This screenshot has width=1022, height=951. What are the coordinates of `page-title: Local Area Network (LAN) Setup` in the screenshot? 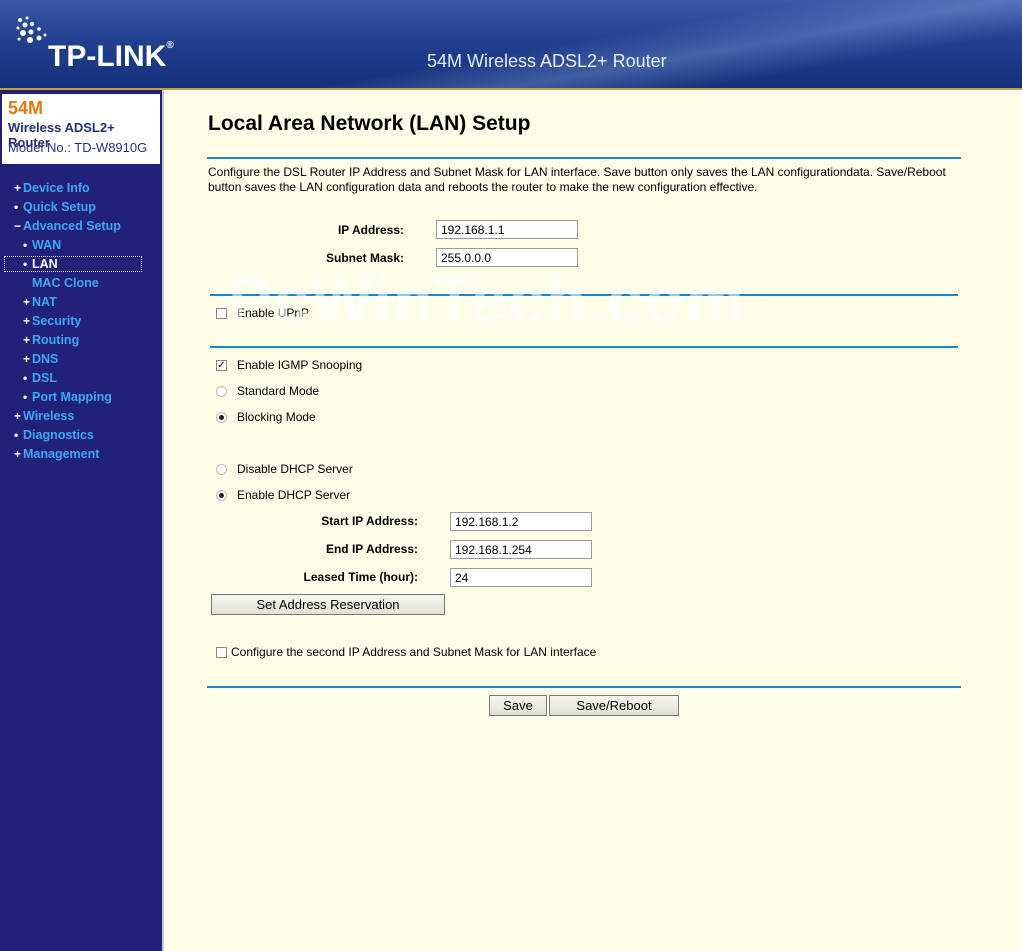 It's located at (369, 123).